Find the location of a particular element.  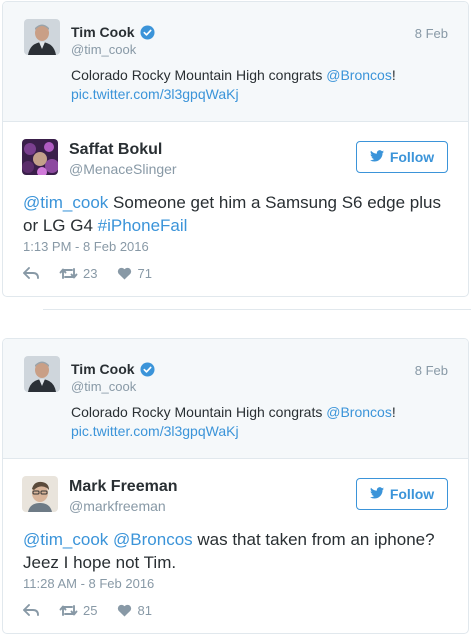

retweet-button: 25 is located at coordinates (78, 610).